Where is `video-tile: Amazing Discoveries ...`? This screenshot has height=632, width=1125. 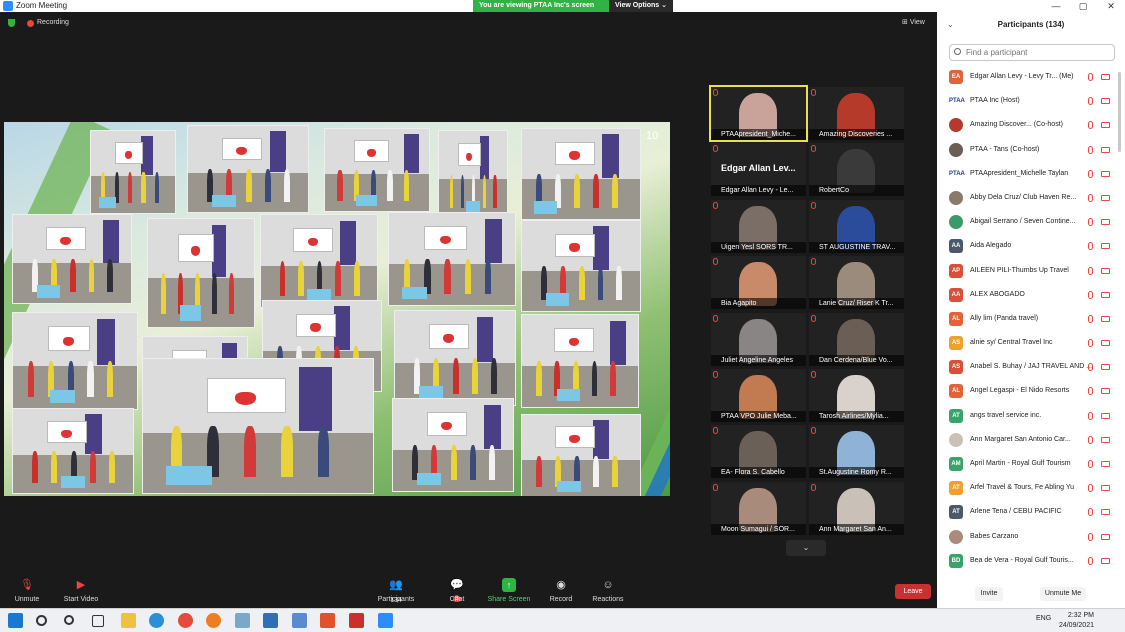
video-tile: Amazing Discoveries ... is located at coordinates (856, 113).